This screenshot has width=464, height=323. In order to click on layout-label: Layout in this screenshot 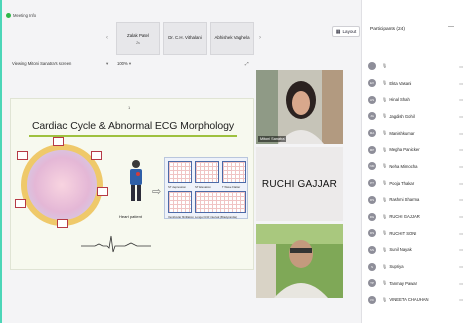, I will do `click(349, 31)`.